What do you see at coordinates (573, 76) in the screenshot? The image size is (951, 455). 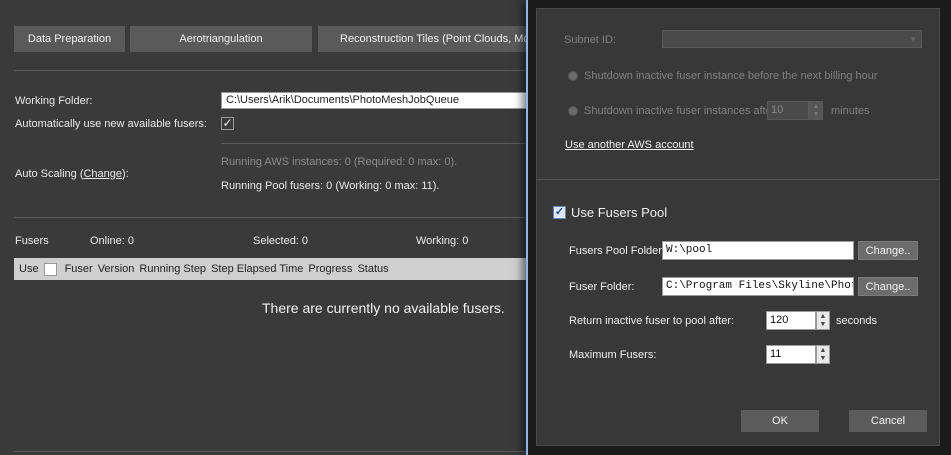 I see `shutdown-billing-radio` at bounding box center [573, 76].